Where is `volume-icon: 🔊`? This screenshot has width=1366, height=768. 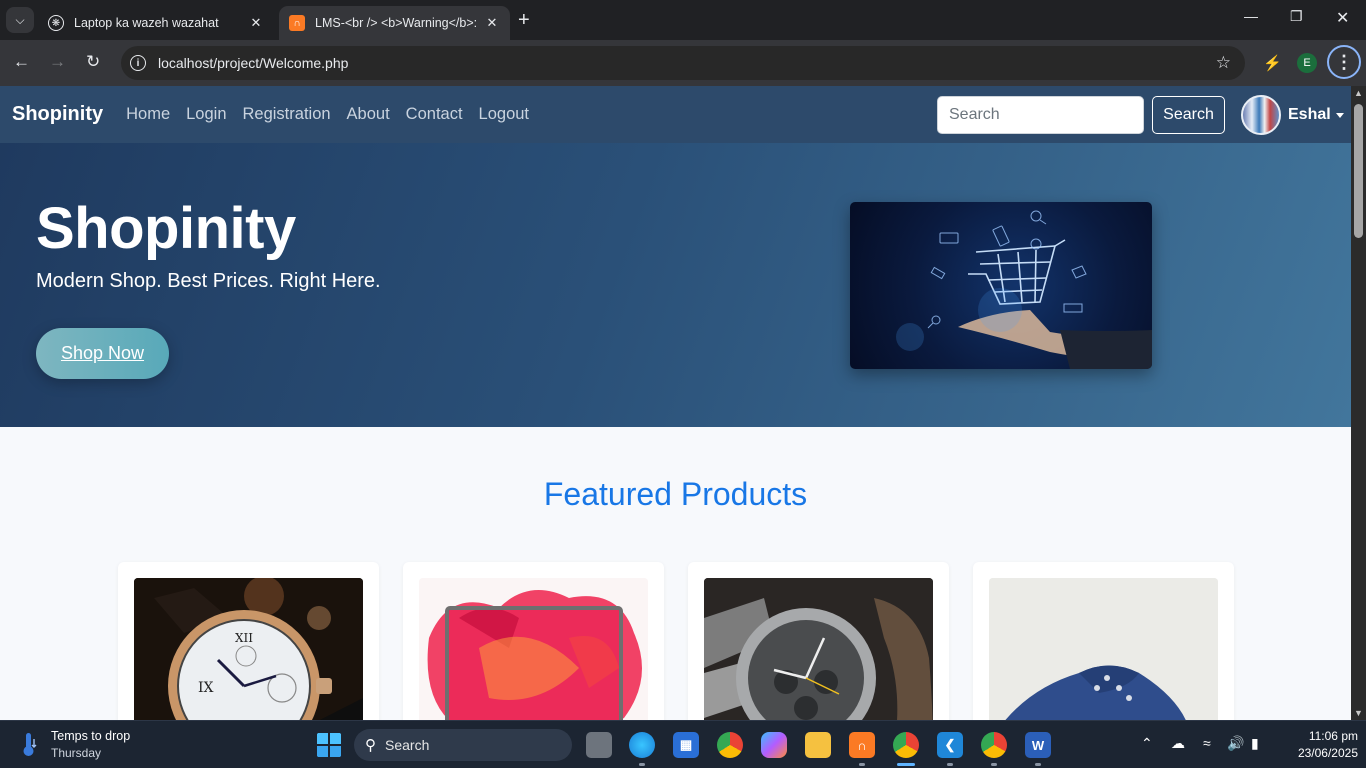 volume-icon: 🔊 is located at coordinates (1235, 743).